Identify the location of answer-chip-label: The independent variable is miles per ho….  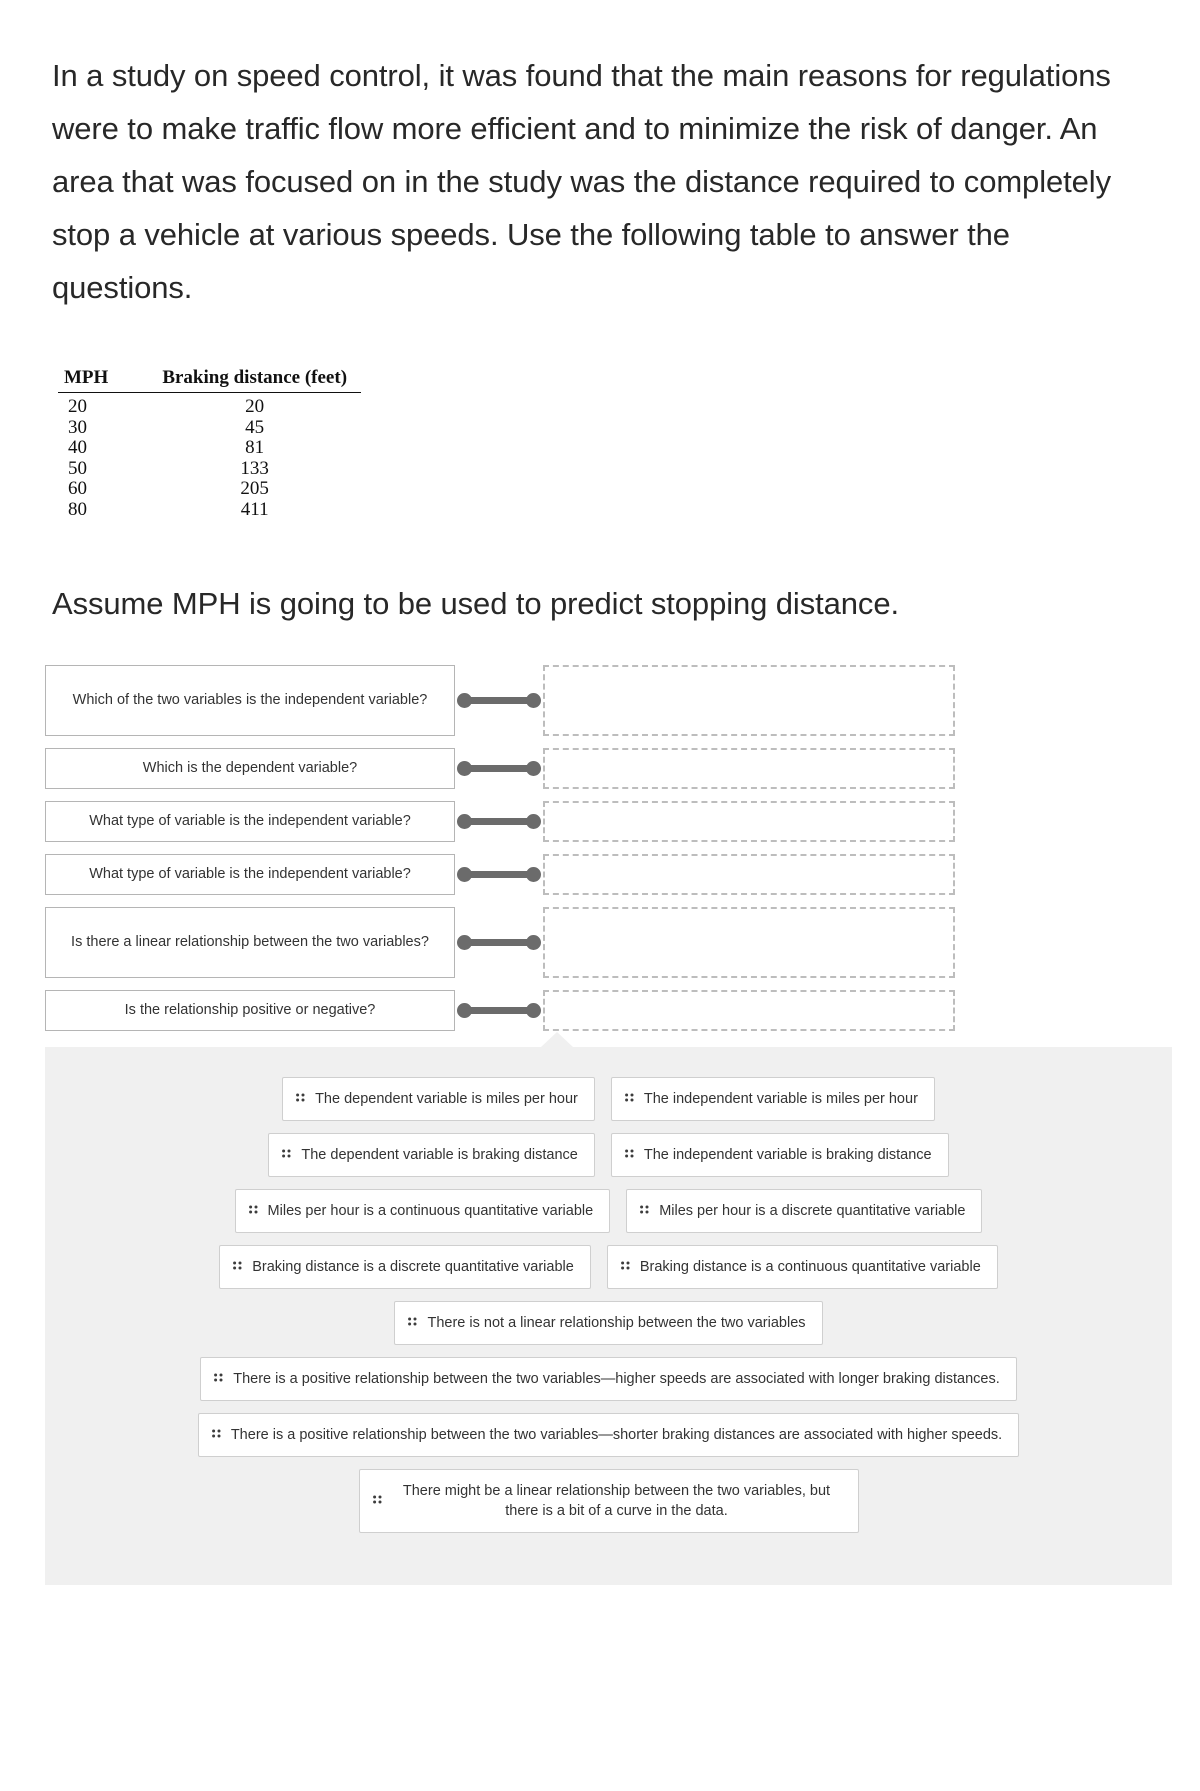
(780, 1099).